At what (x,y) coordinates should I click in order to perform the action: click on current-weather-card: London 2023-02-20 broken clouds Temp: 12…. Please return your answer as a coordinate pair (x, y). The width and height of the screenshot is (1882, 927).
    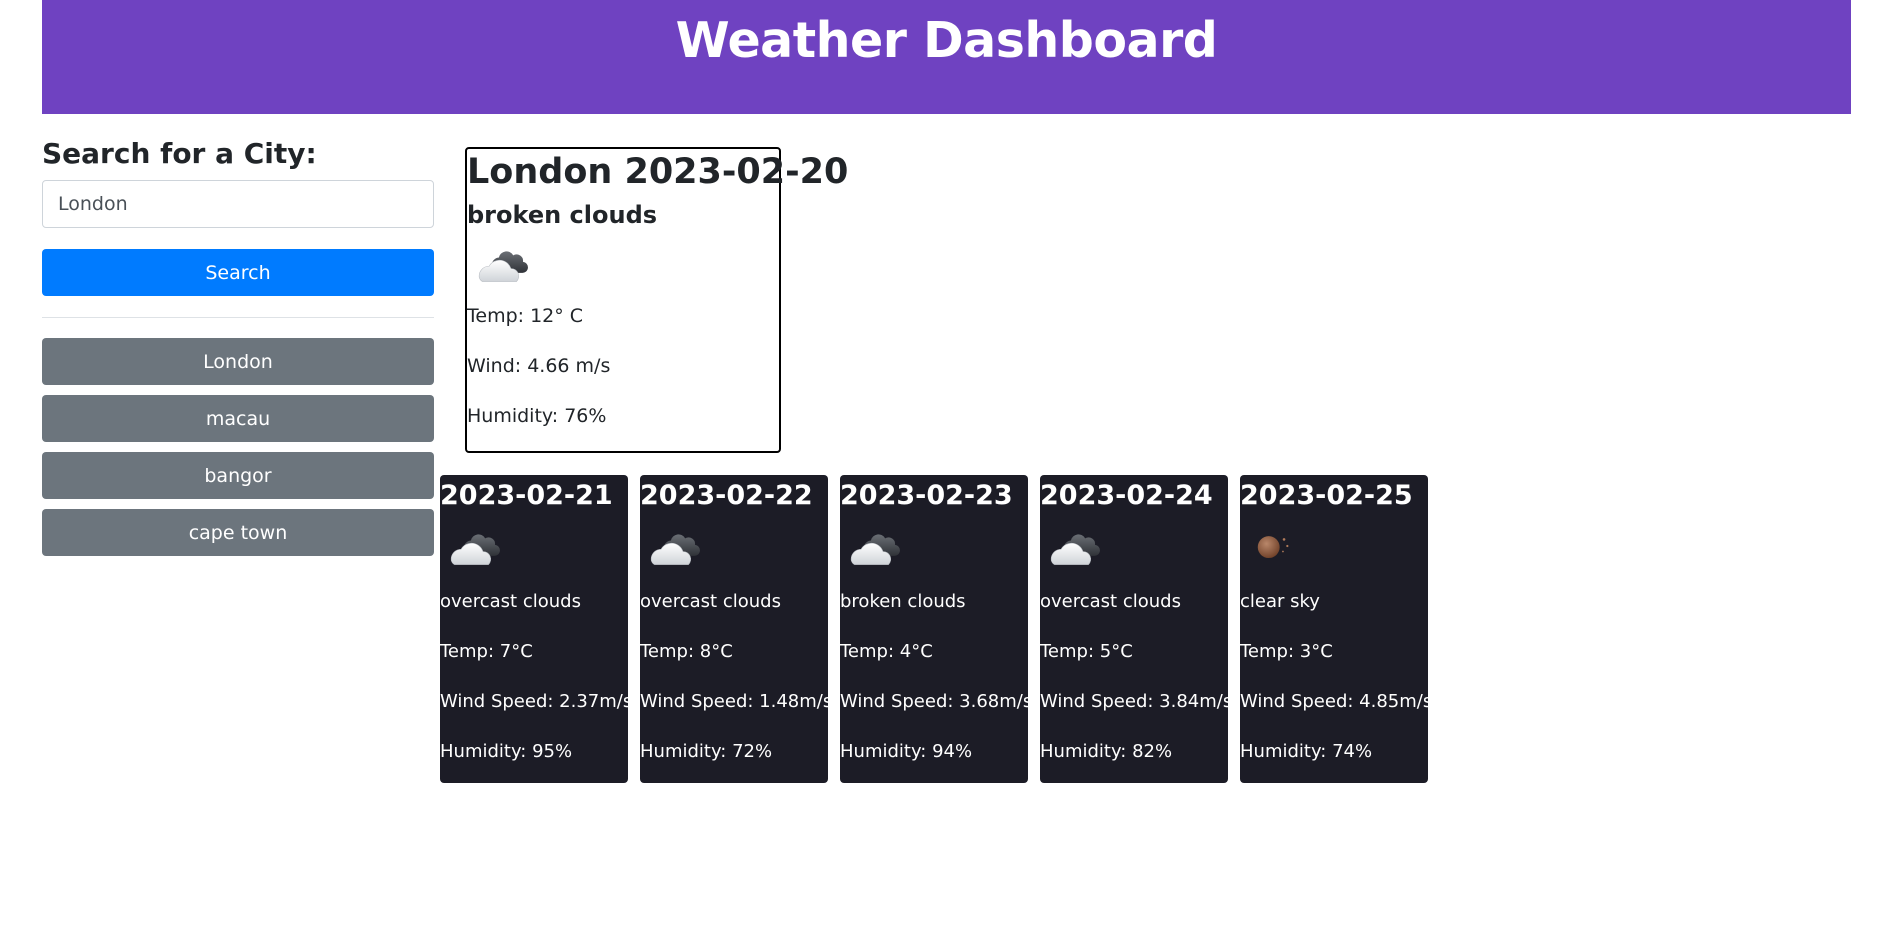
    Looking at the image, I should click on (657, 300).